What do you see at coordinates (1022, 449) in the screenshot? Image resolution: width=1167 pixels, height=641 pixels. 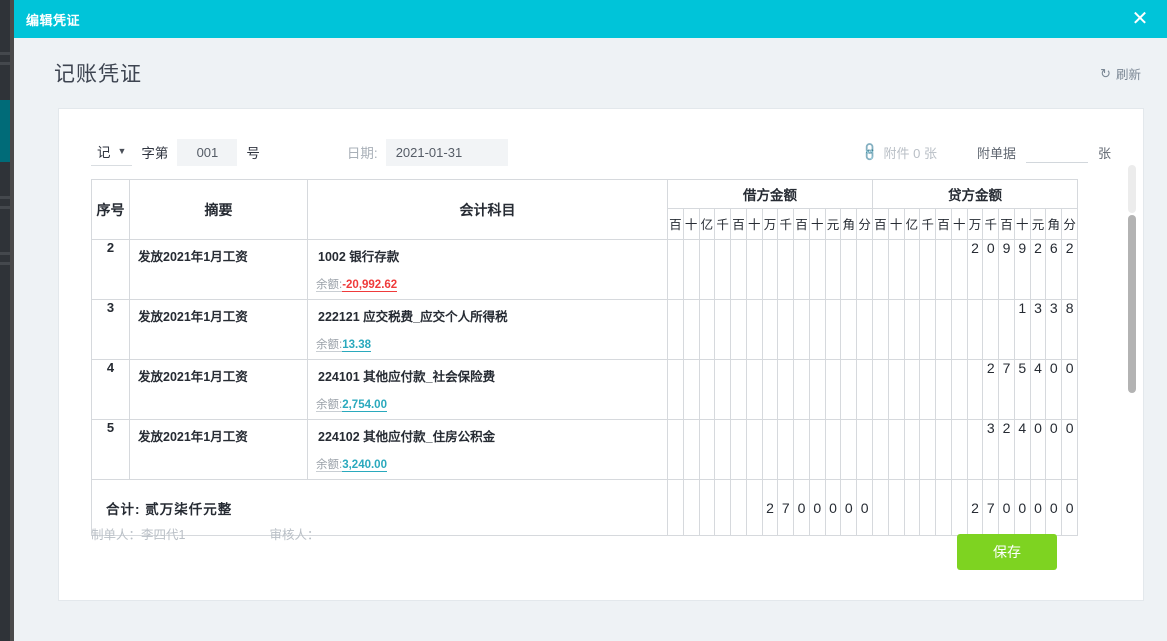 I see `credit-digit-cell: 4` at bounding box center [1022, 449].